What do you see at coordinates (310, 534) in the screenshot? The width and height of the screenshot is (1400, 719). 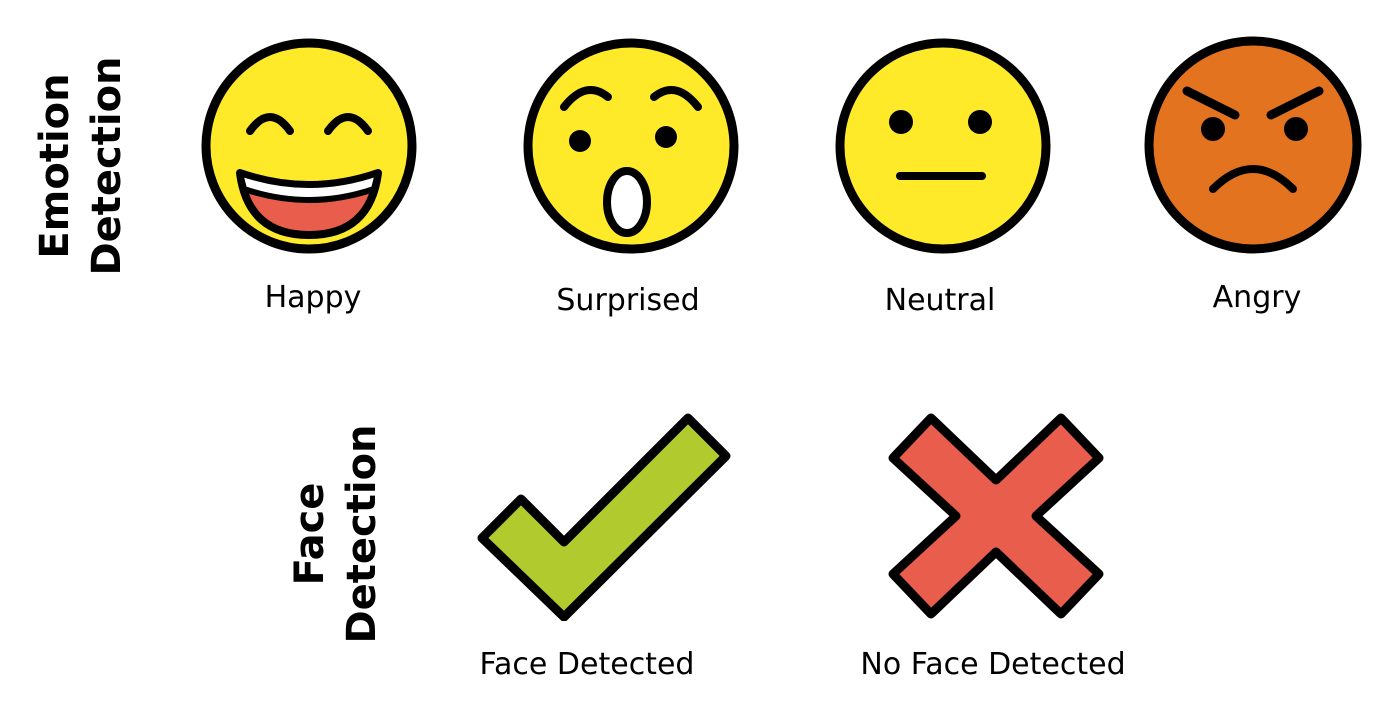 I see `face-detection-title-line1: Face` at bounding box center [310, 534].